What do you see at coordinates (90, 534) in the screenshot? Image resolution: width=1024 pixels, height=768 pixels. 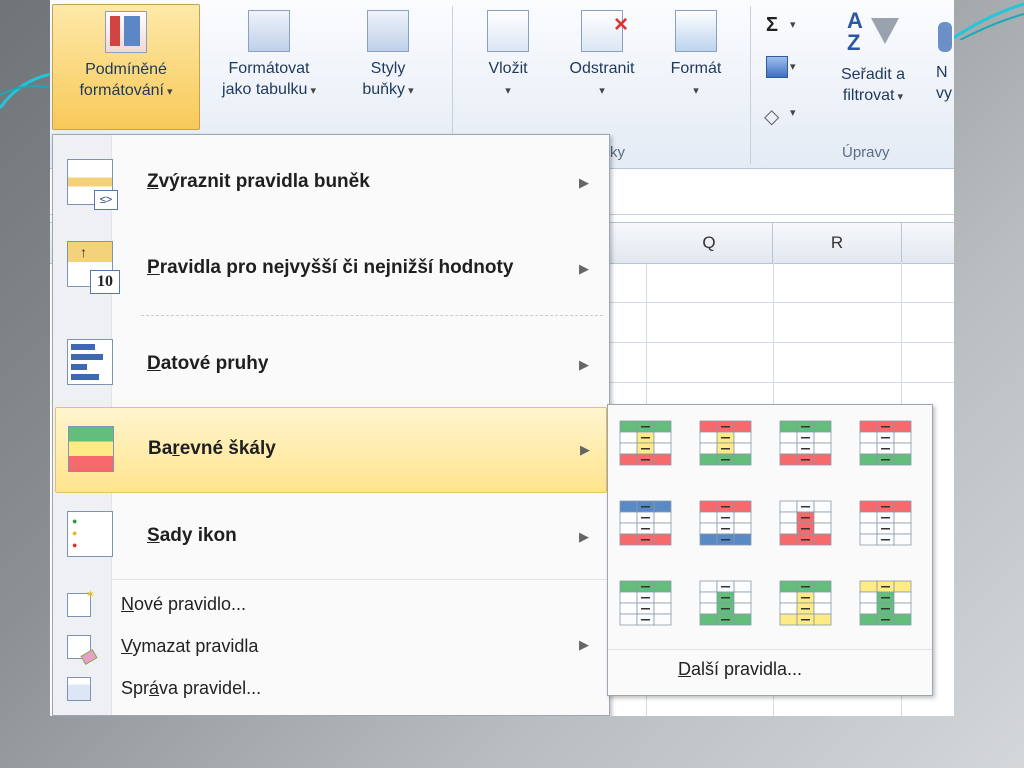 I see `icon-sets-icon: ● ● ●` at bounding box center [90, 534].